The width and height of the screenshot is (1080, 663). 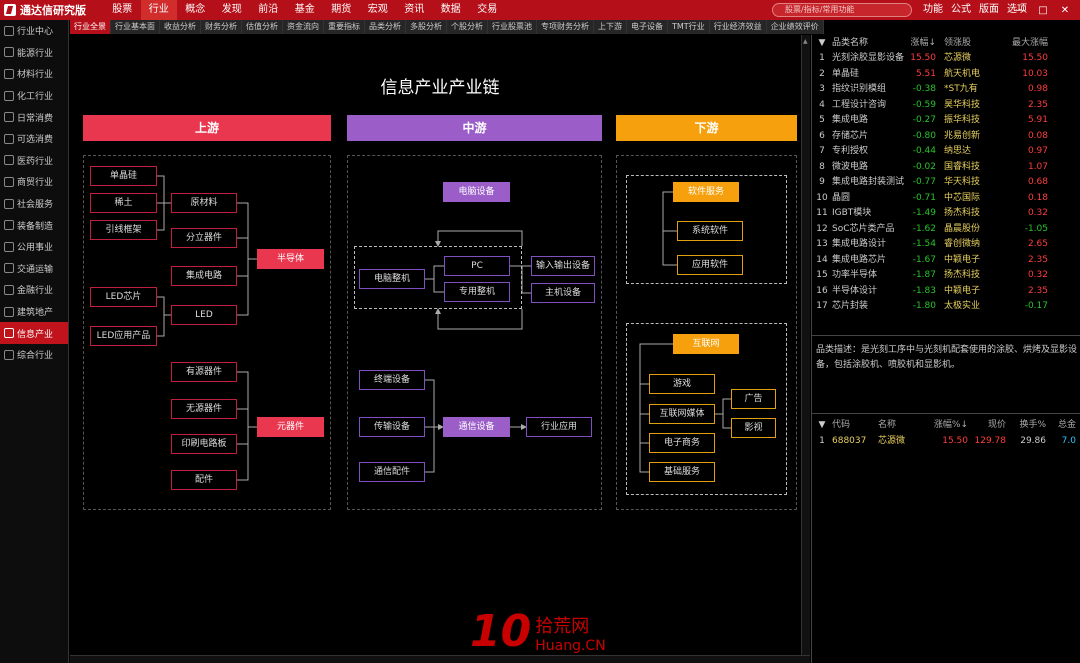 I want to click on rank-row: 12 SoC芯片类产品 -1.62 晶晨股份 -1.05, so click(x=946, y=230).